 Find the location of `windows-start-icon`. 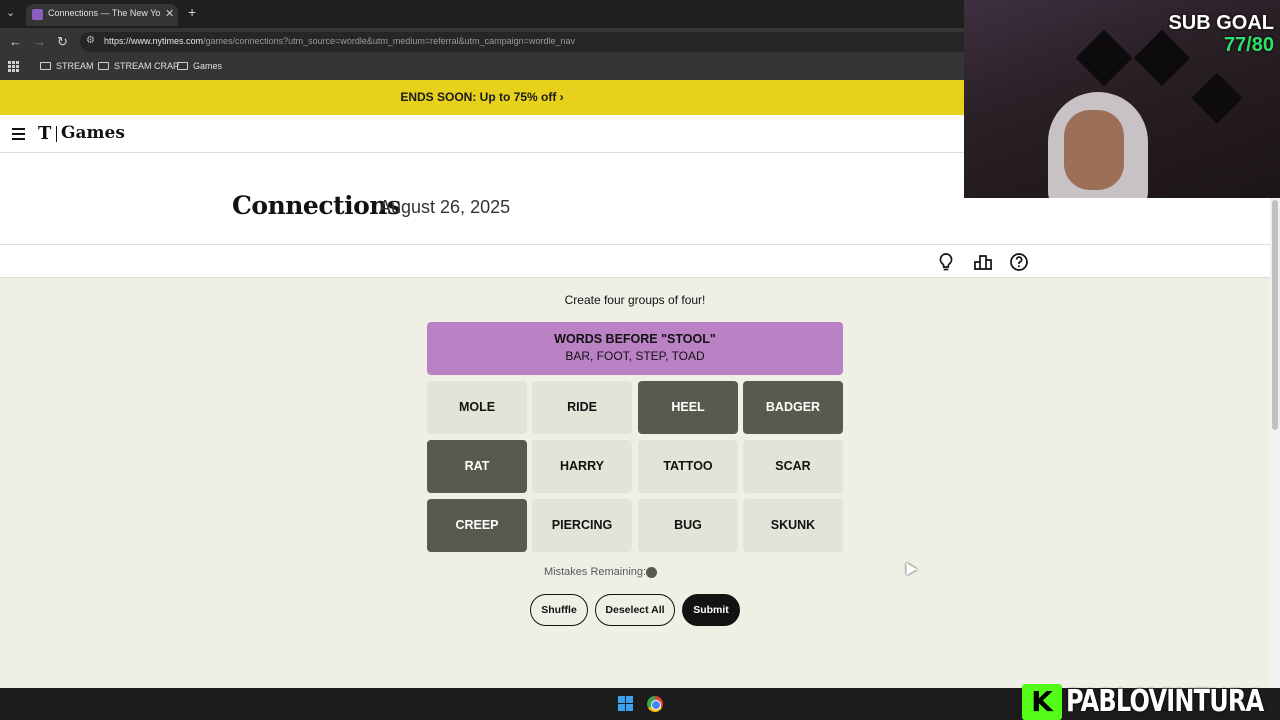

windows-start-icon is located at coordinates (625, 703).